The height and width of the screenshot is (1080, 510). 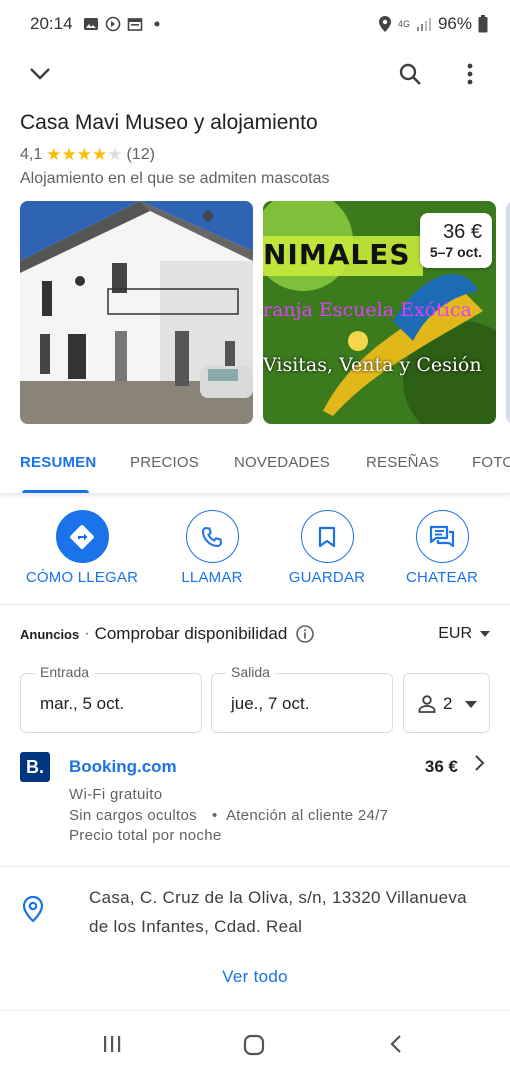 I want to click on currency-value: EUR, so click(x=455, y=633).